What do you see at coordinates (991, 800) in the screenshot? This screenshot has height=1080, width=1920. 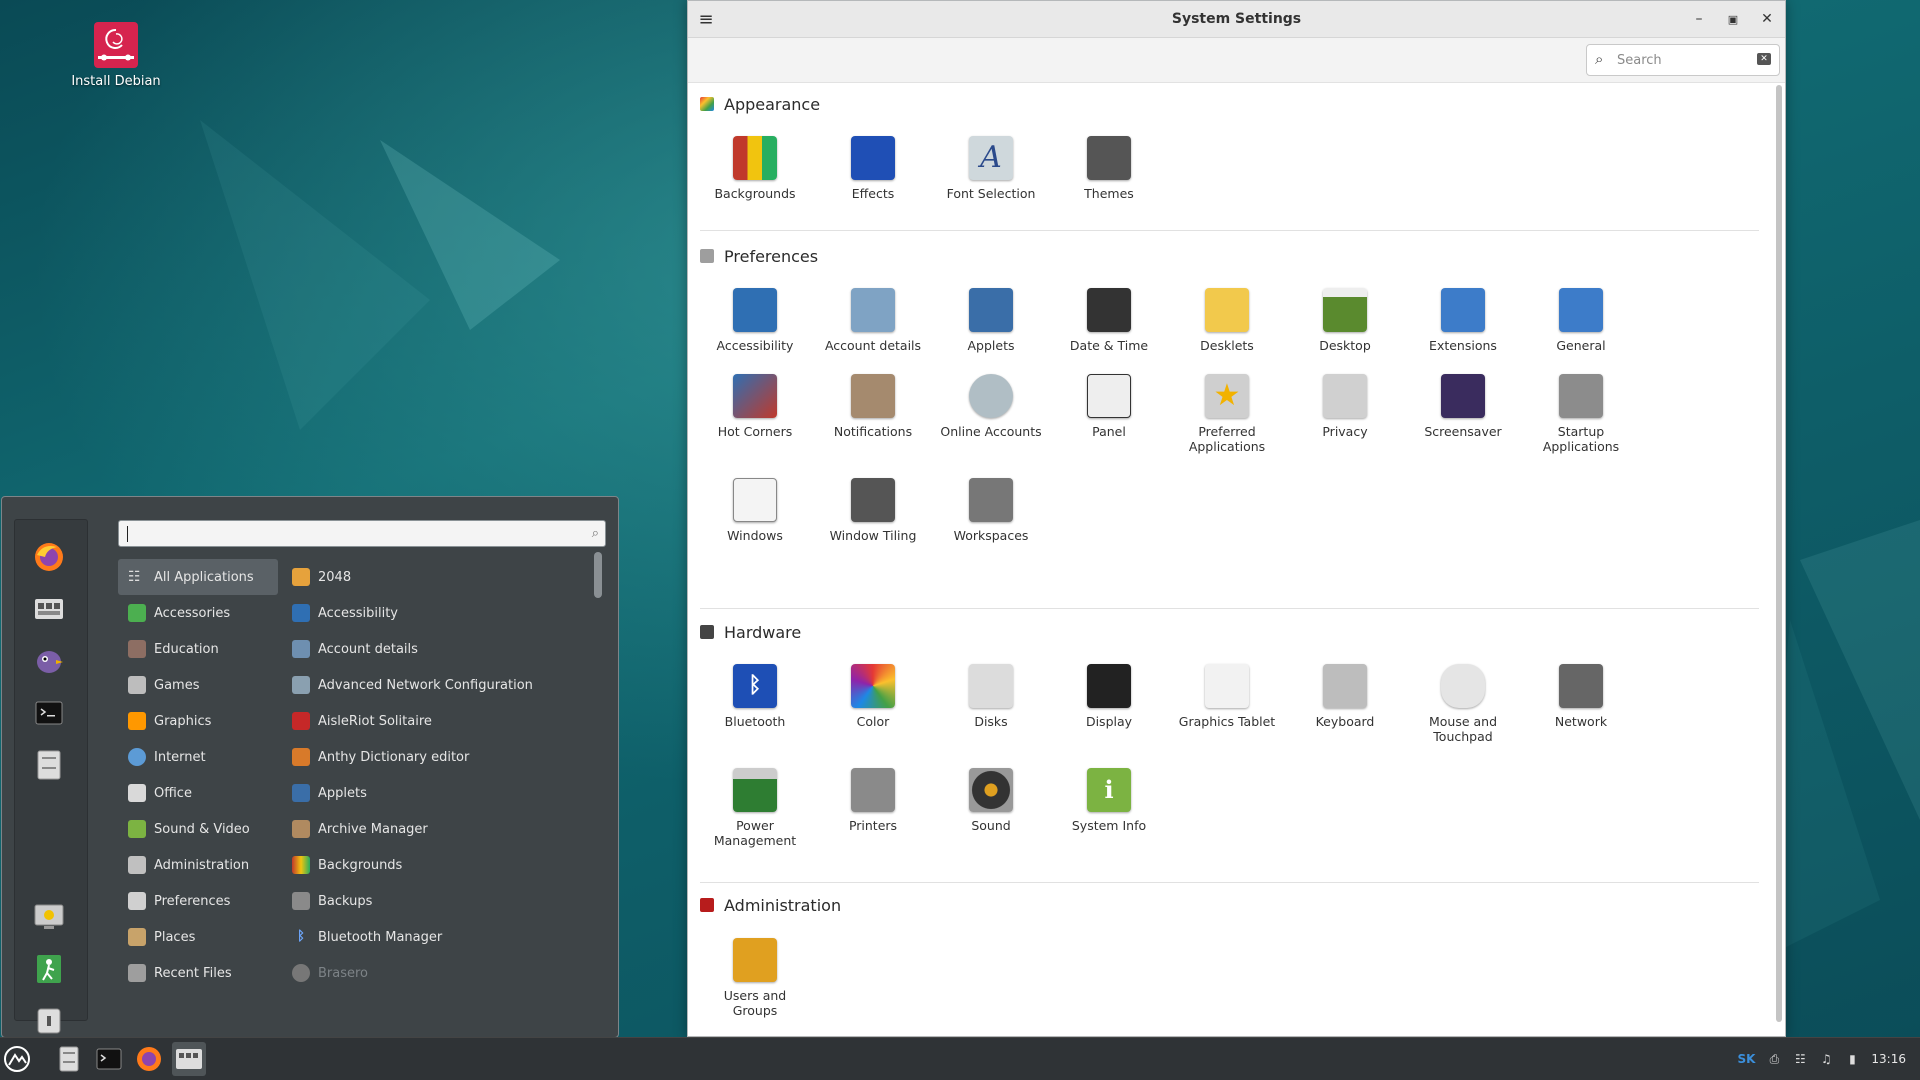 I see `tile-sound: Sound` at bounding box center [991, 800].